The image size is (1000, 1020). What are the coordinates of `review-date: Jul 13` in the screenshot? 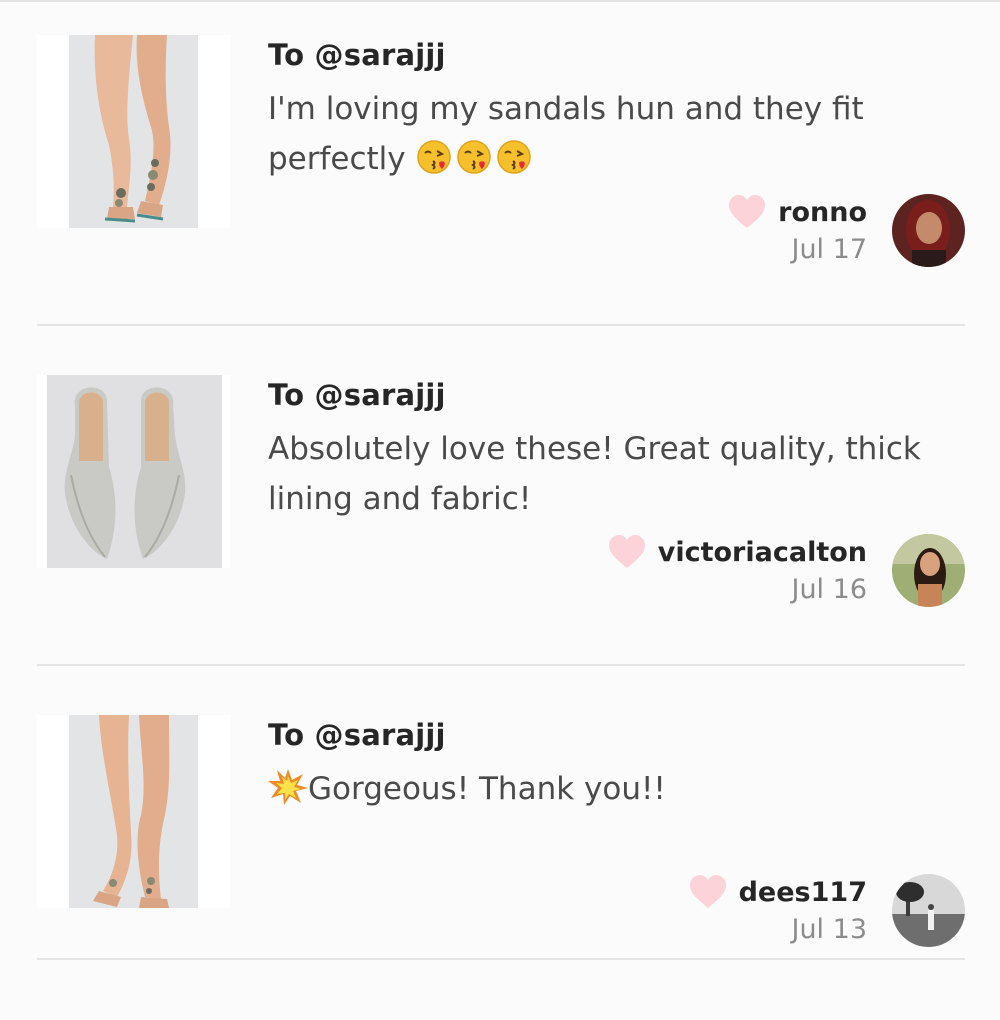 It's located at (829, 929).